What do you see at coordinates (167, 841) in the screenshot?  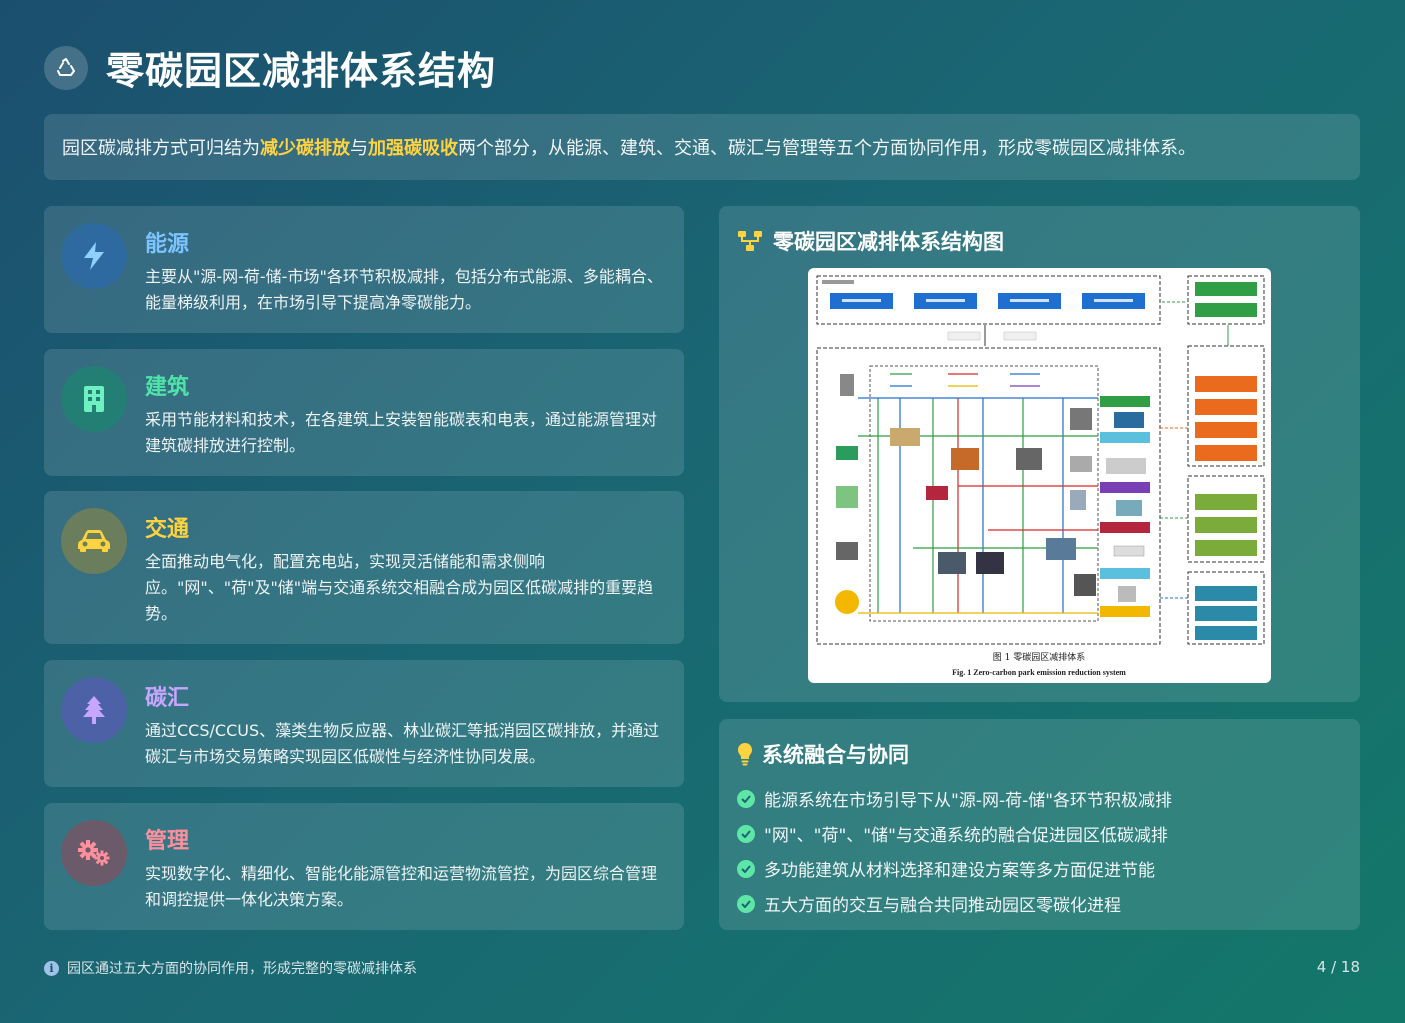 I see `card-title: 管理` at bounding box center [167, 841].